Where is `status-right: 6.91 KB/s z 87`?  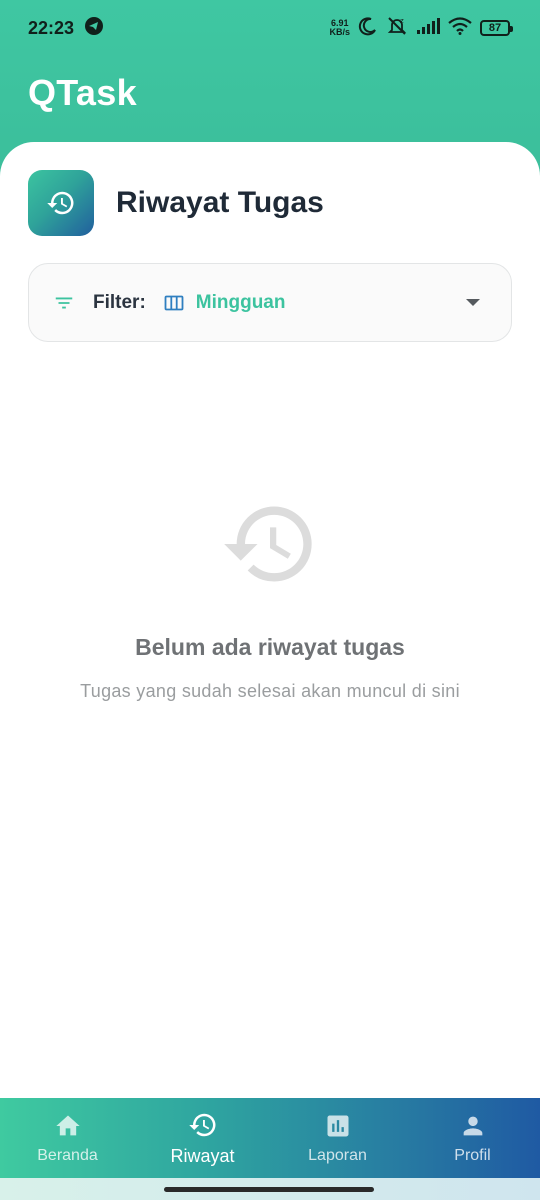 status-right: 6.91 KB/s z 87 is located at coordinates (421, 28).